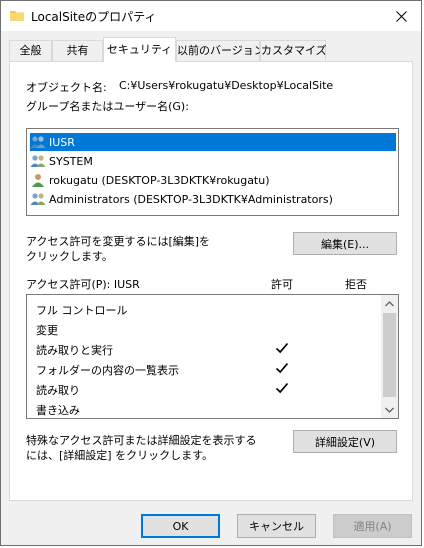  I want to click on window-title: LocalSiteのプロパティ, so click(94, 17).